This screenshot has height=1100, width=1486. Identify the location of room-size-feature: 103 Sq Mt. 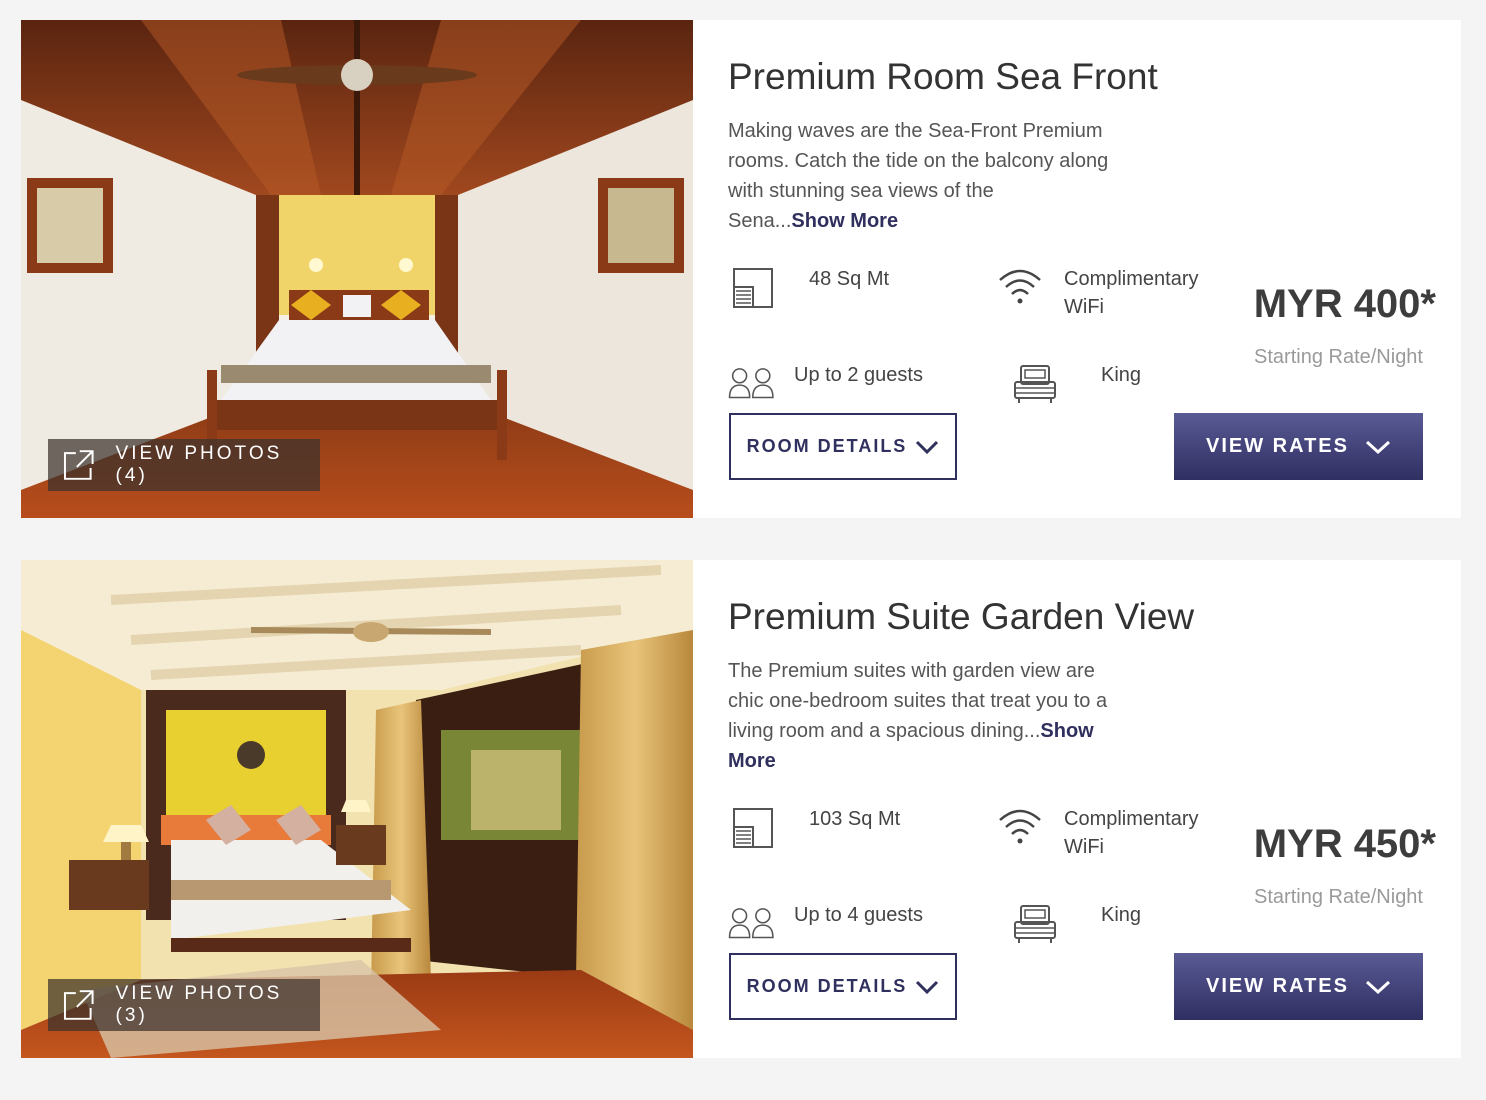
(815, 827).